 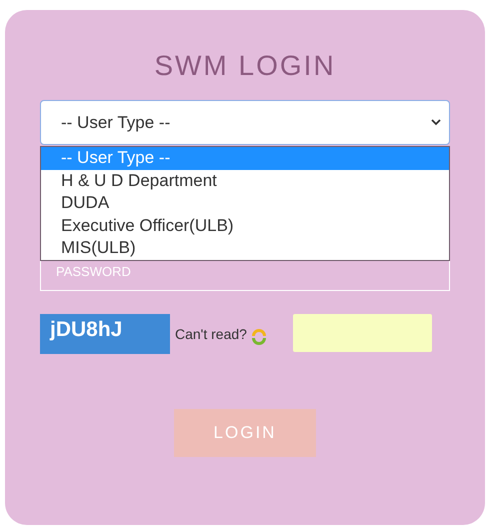 I want to click on captcha-image: jDU8hJ, so click(x=105, y=334).